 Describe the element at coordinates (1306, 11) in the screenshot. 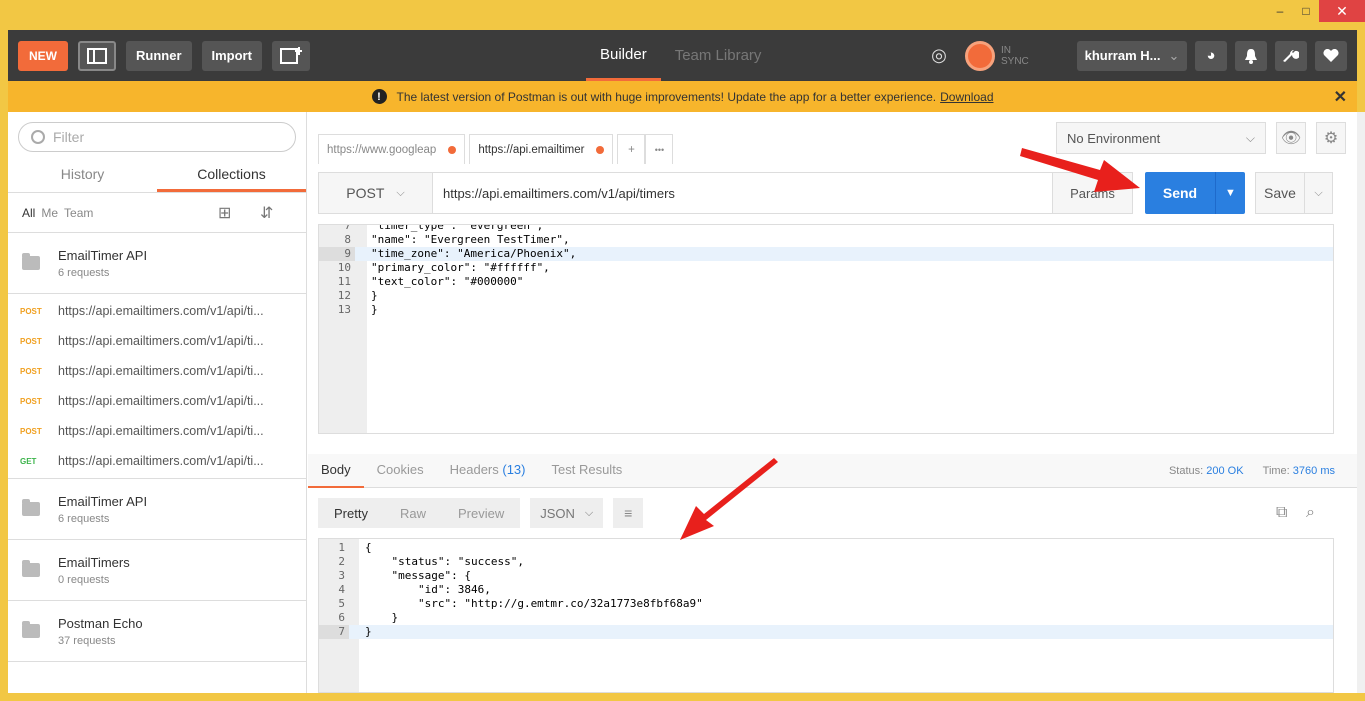

I see `maximize-button: □` at that location.